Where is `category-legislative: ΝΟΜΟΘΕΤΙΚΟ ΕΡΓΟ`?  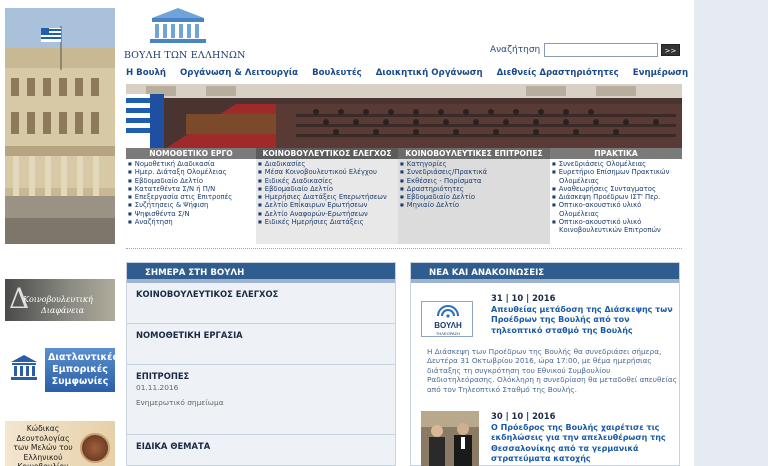 category-legislative: ΝΟΜΟΘΕΤΙΚΟ ΕΡΓΟ is located at coordinates (191, 153).